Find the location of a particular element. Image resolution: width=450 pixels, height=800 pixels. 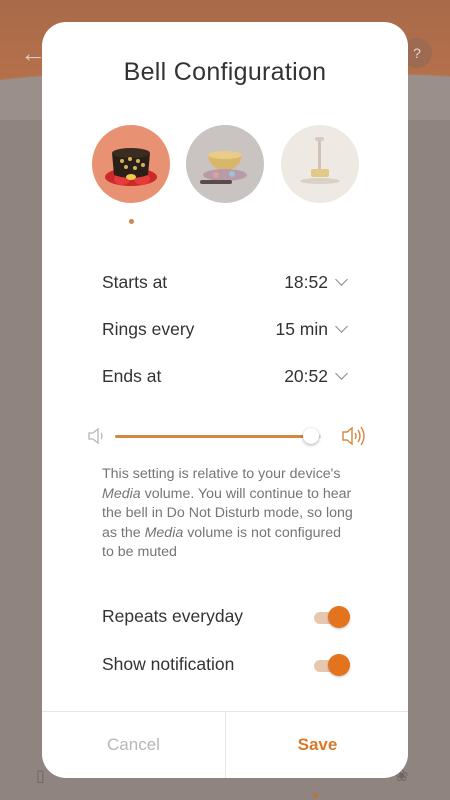

volume-control is located at coordinates (226, 437).